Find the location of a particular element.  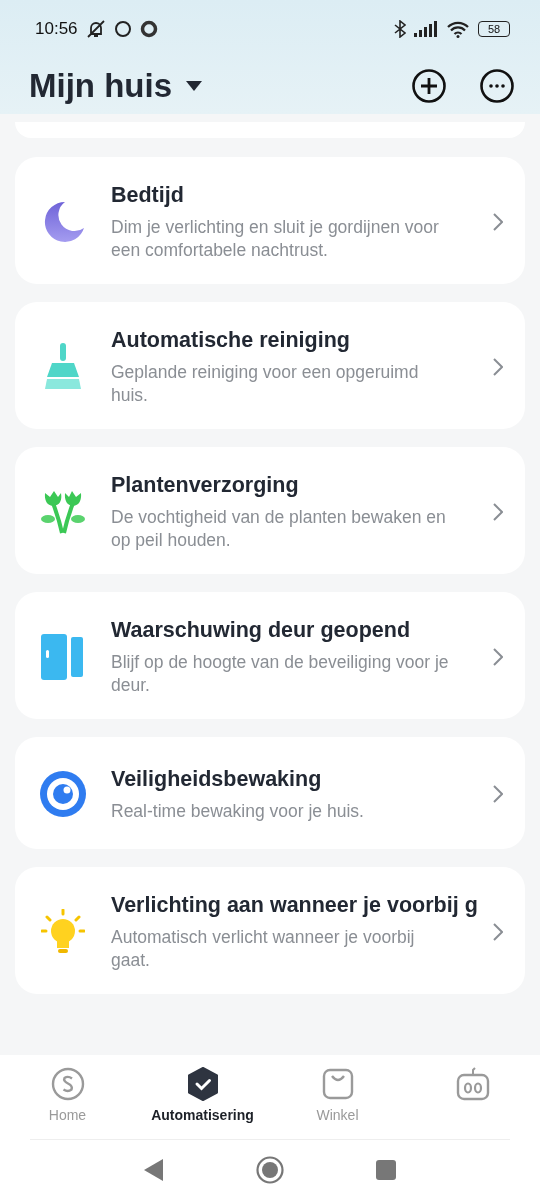

caret-icon is located at coordinates (194, 86).